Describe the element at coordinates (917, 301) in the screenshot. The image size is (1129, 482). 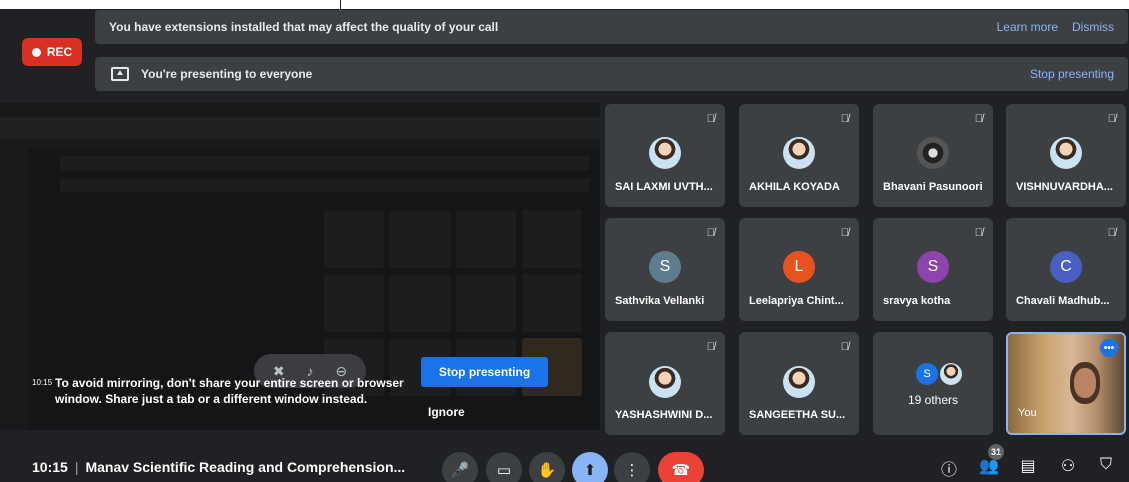
I see `participant-name: sravya kotha` at that location.